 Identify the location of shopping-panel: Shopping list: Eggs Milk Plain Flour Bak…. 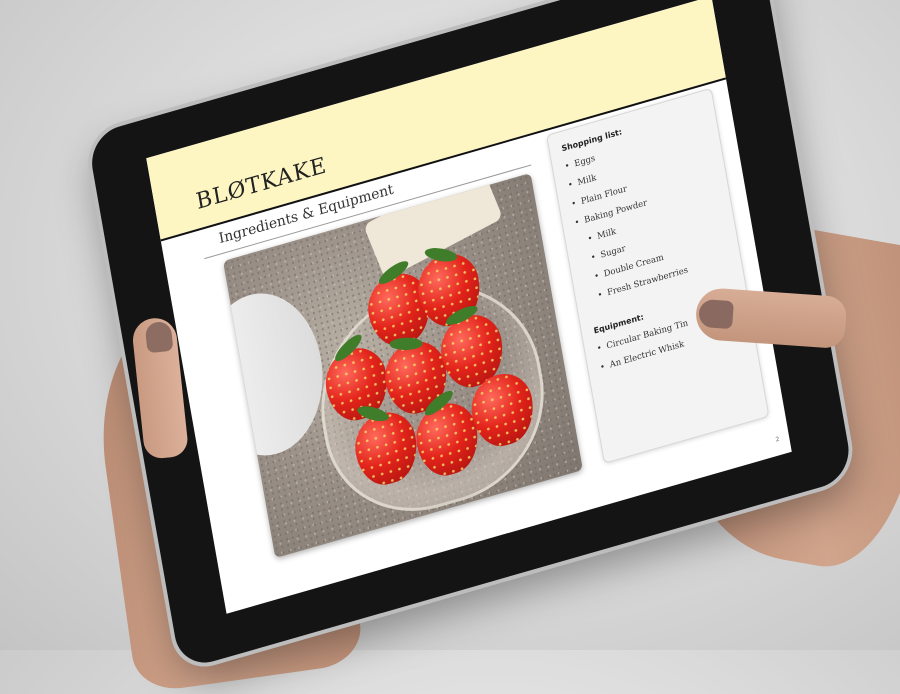
(658, 275).